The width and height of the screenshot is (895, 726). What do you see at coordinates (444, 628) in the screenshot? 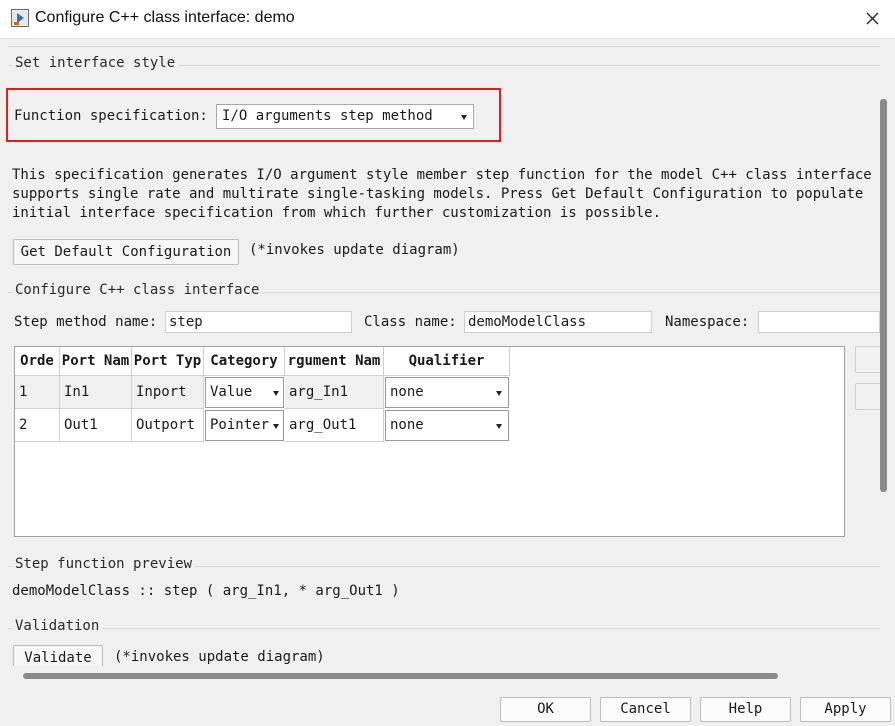
I see `group-divider` at bounding box center [444, 628].